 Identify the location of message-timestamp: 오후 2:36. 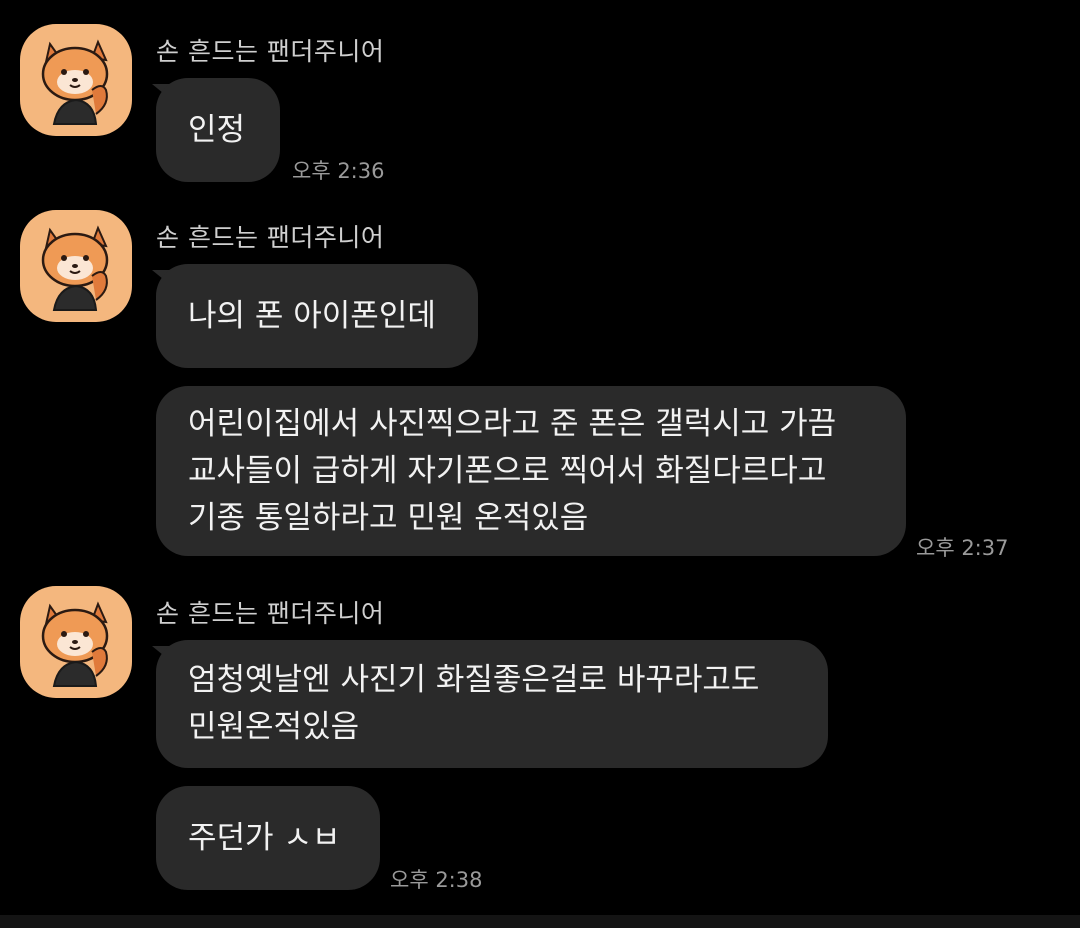
(338, 171).